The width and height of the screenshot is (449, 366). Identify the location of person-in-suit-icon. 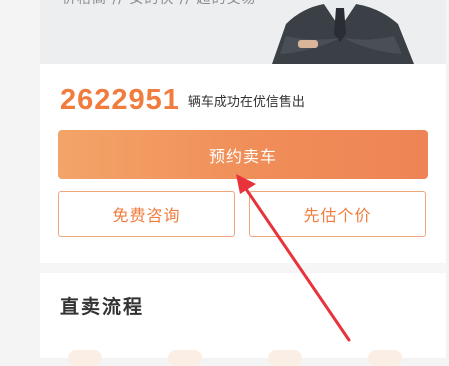
(343, 32).